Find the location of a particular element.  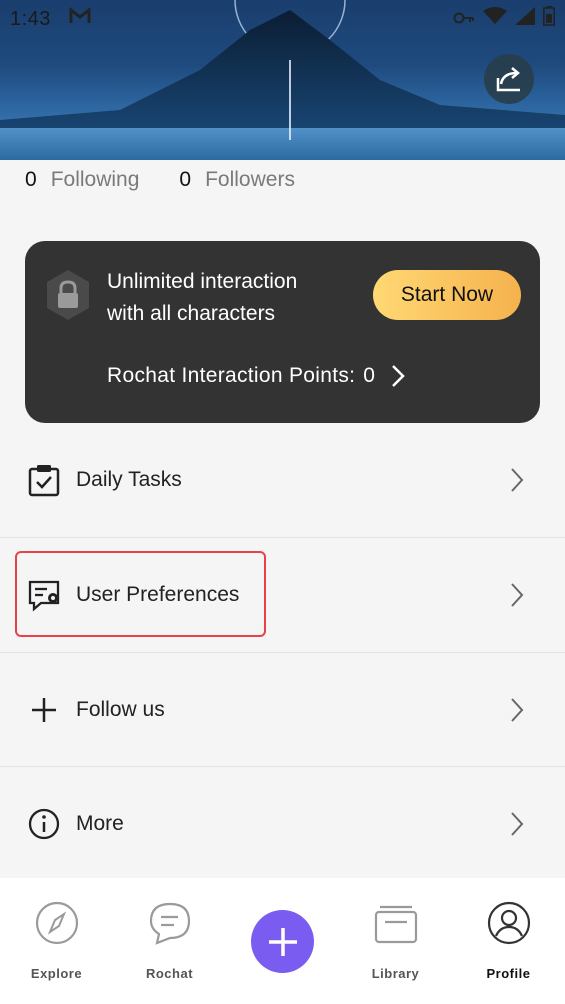

follow-stats: 0 Following 0 Followers is located at coordinates (160, 180).